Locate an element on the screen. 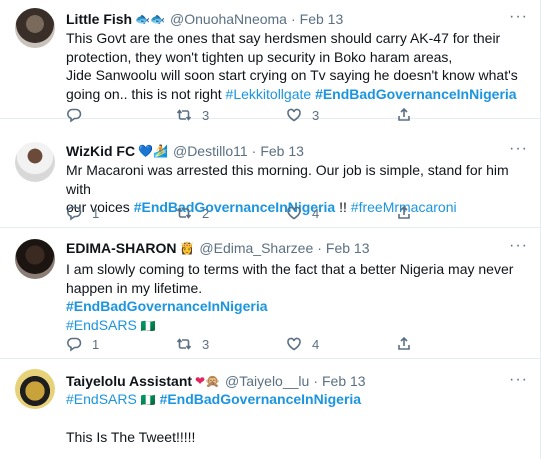 The height and width of the screenshot is (459, 541). retweet-count: 2 is located at coordinates (206, 213).